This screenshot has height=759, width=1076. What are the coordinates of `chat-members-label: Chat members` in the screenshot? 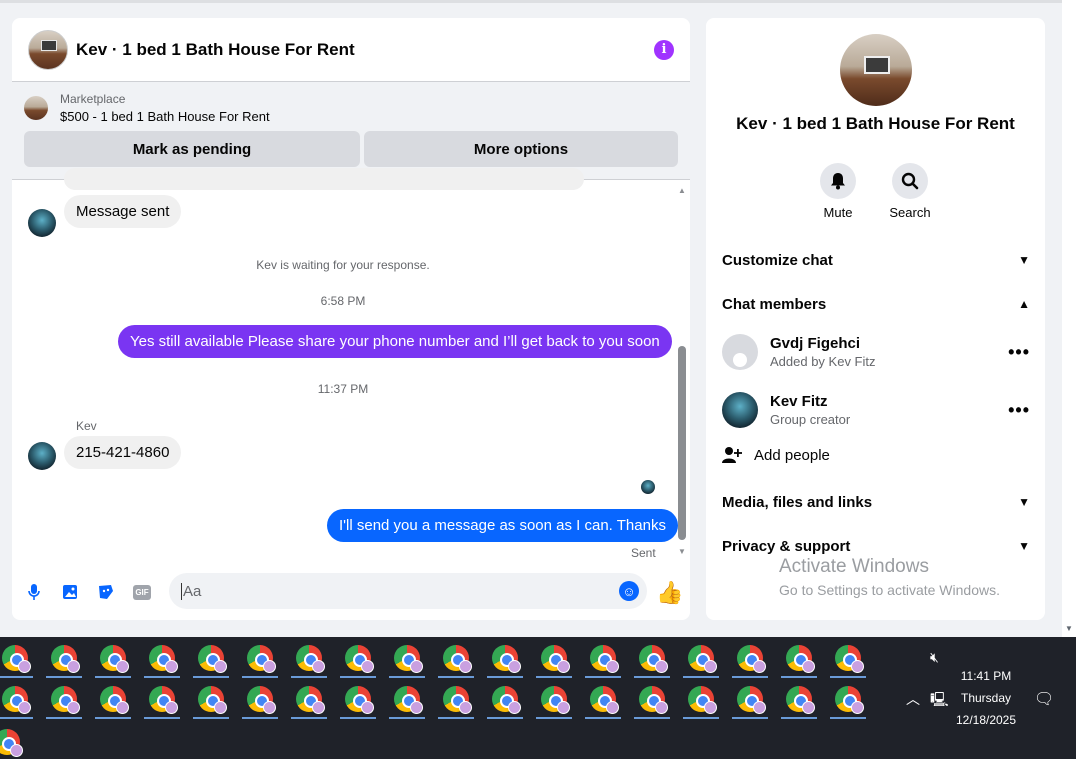 It's located at (774, 304).